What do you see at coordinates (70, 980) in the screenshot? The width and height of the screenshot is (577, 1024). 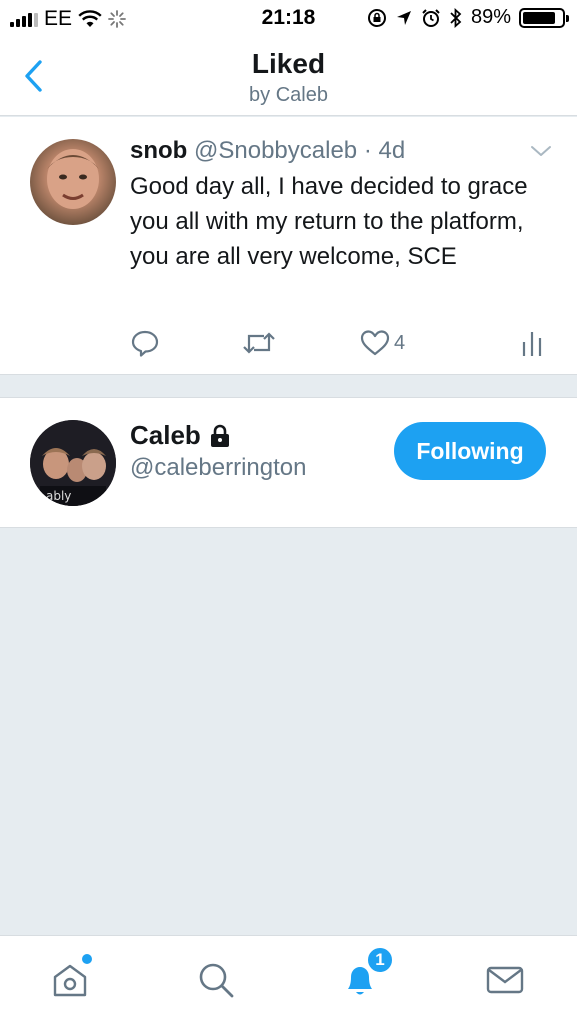 I see `home-icon` at bounding box center [70, 980].